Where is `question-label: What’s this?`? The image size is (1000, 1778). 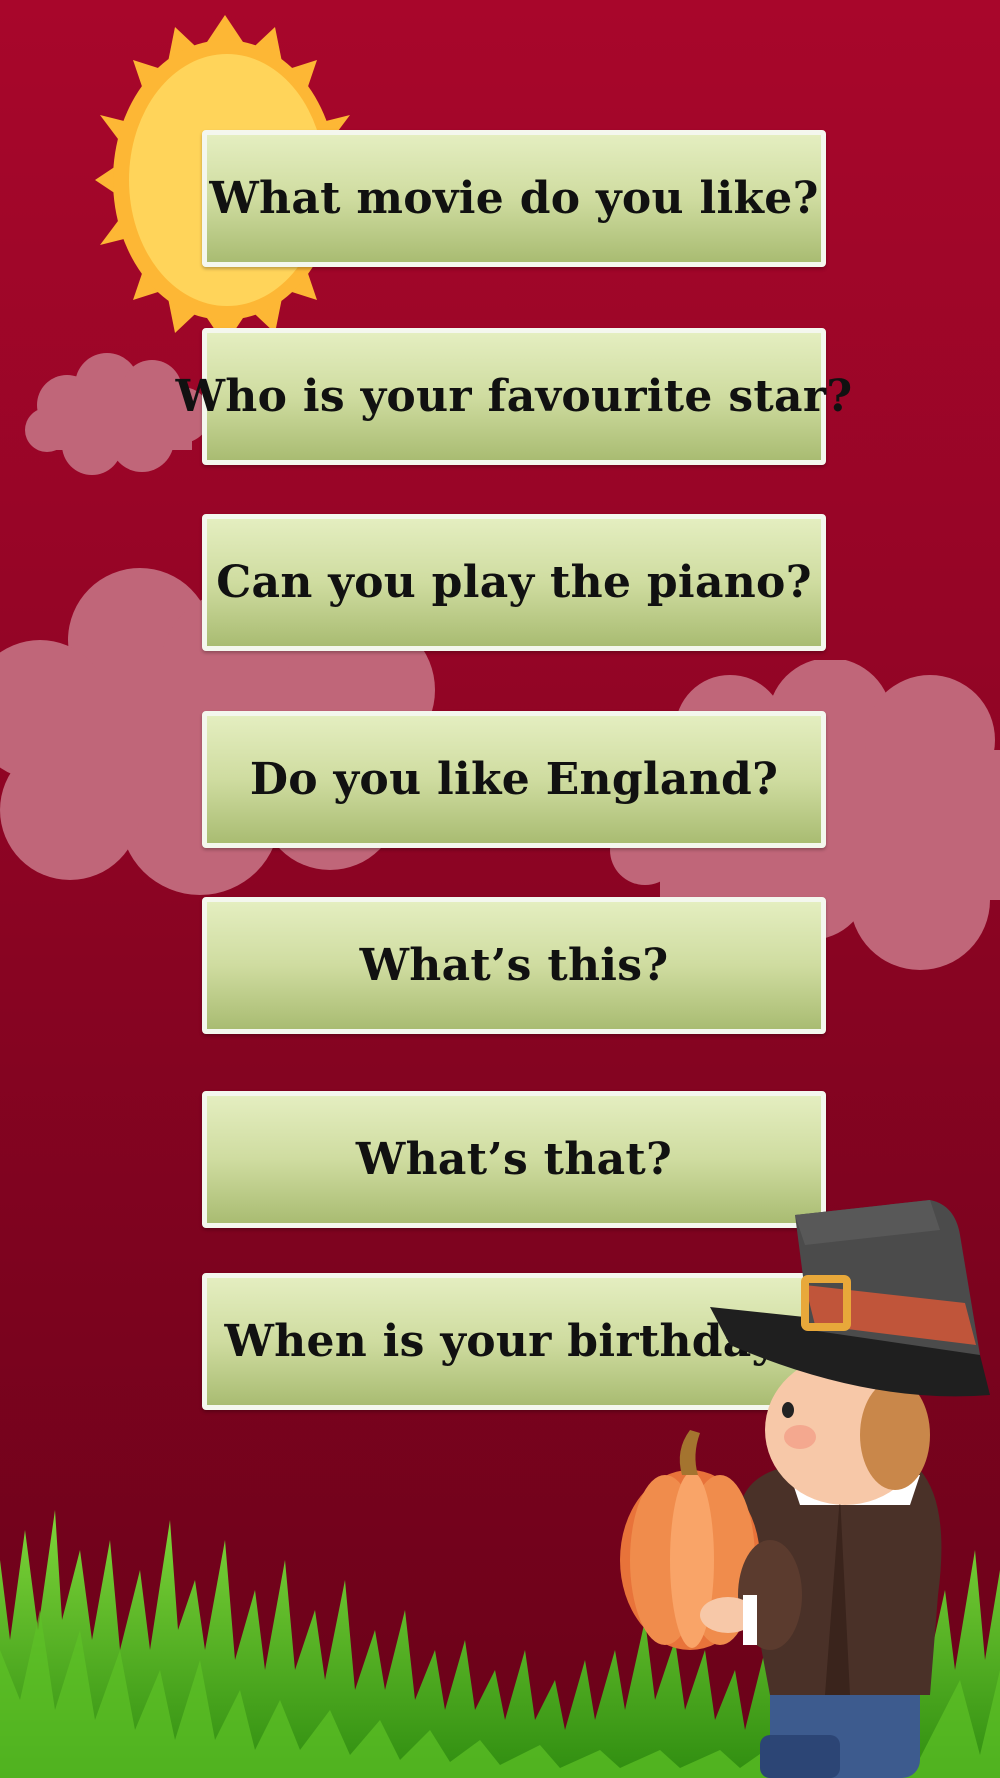 question-label: What’s this? is located at coordinates (514, 965).